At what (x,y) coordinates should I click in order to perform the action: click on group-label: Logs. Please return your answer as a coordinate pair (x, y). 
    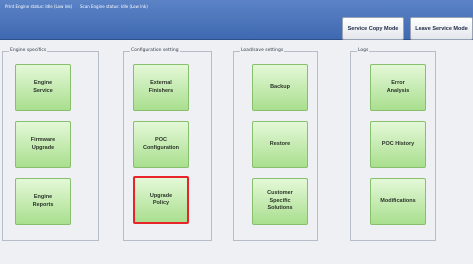
    Looking at the image, I should click on (363, 50).